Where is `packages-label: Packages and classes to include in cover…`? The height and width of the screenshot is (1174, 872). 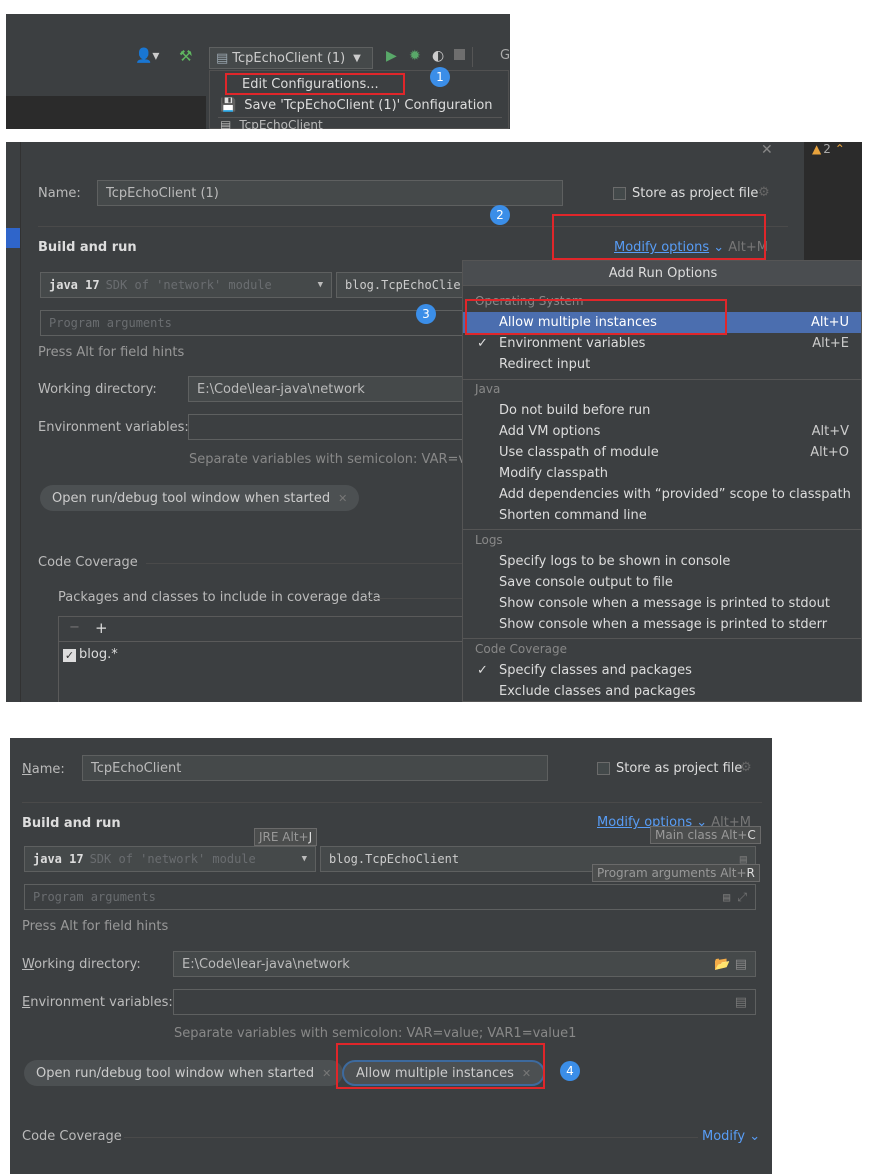
packages-label: Packages and classes to include in cover… is located at coordinates (219, 597).